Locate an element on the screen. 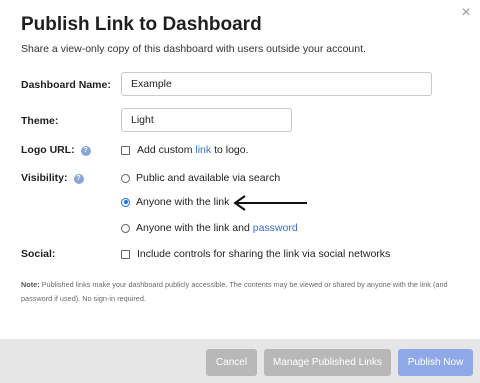  visibility-option-label: Public and available via search is located at coordinates (208, 178).